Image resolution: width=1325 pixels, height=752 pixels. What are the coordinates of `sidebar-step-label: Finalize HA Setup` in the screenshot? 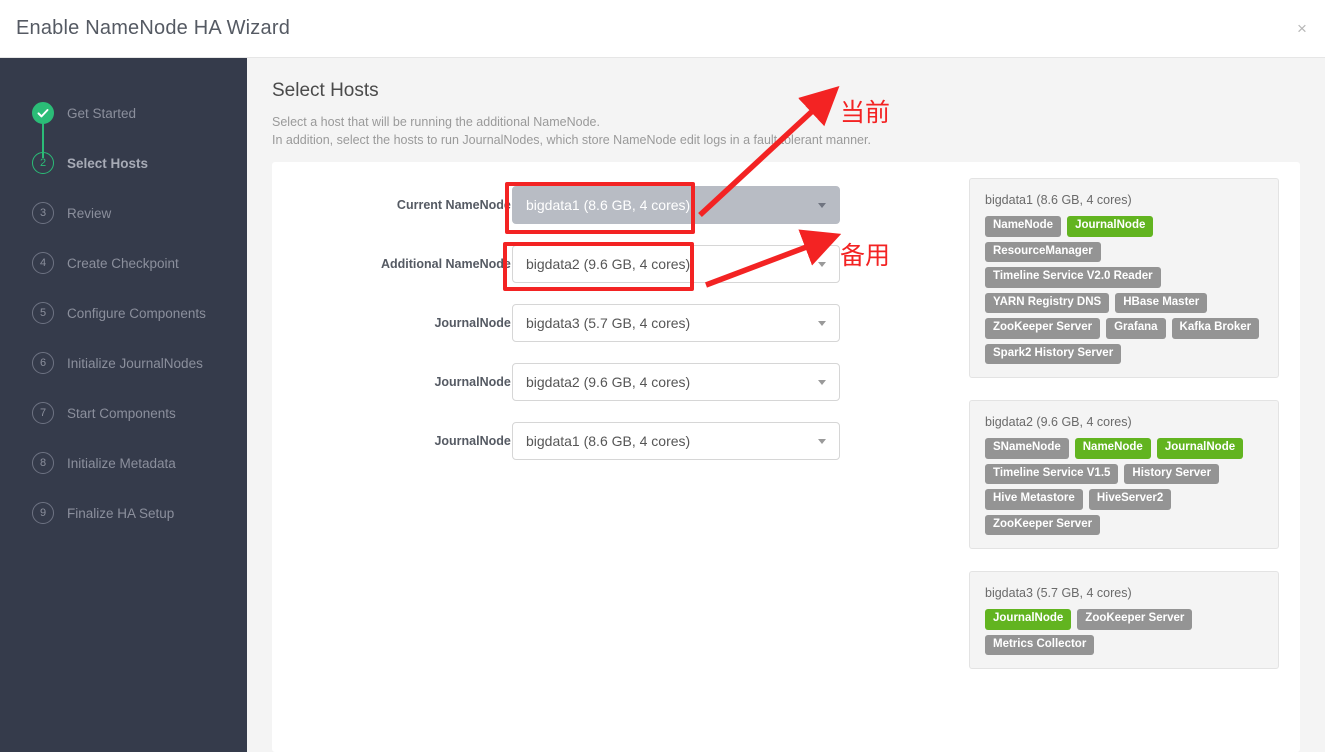 It's located at (121, 513).